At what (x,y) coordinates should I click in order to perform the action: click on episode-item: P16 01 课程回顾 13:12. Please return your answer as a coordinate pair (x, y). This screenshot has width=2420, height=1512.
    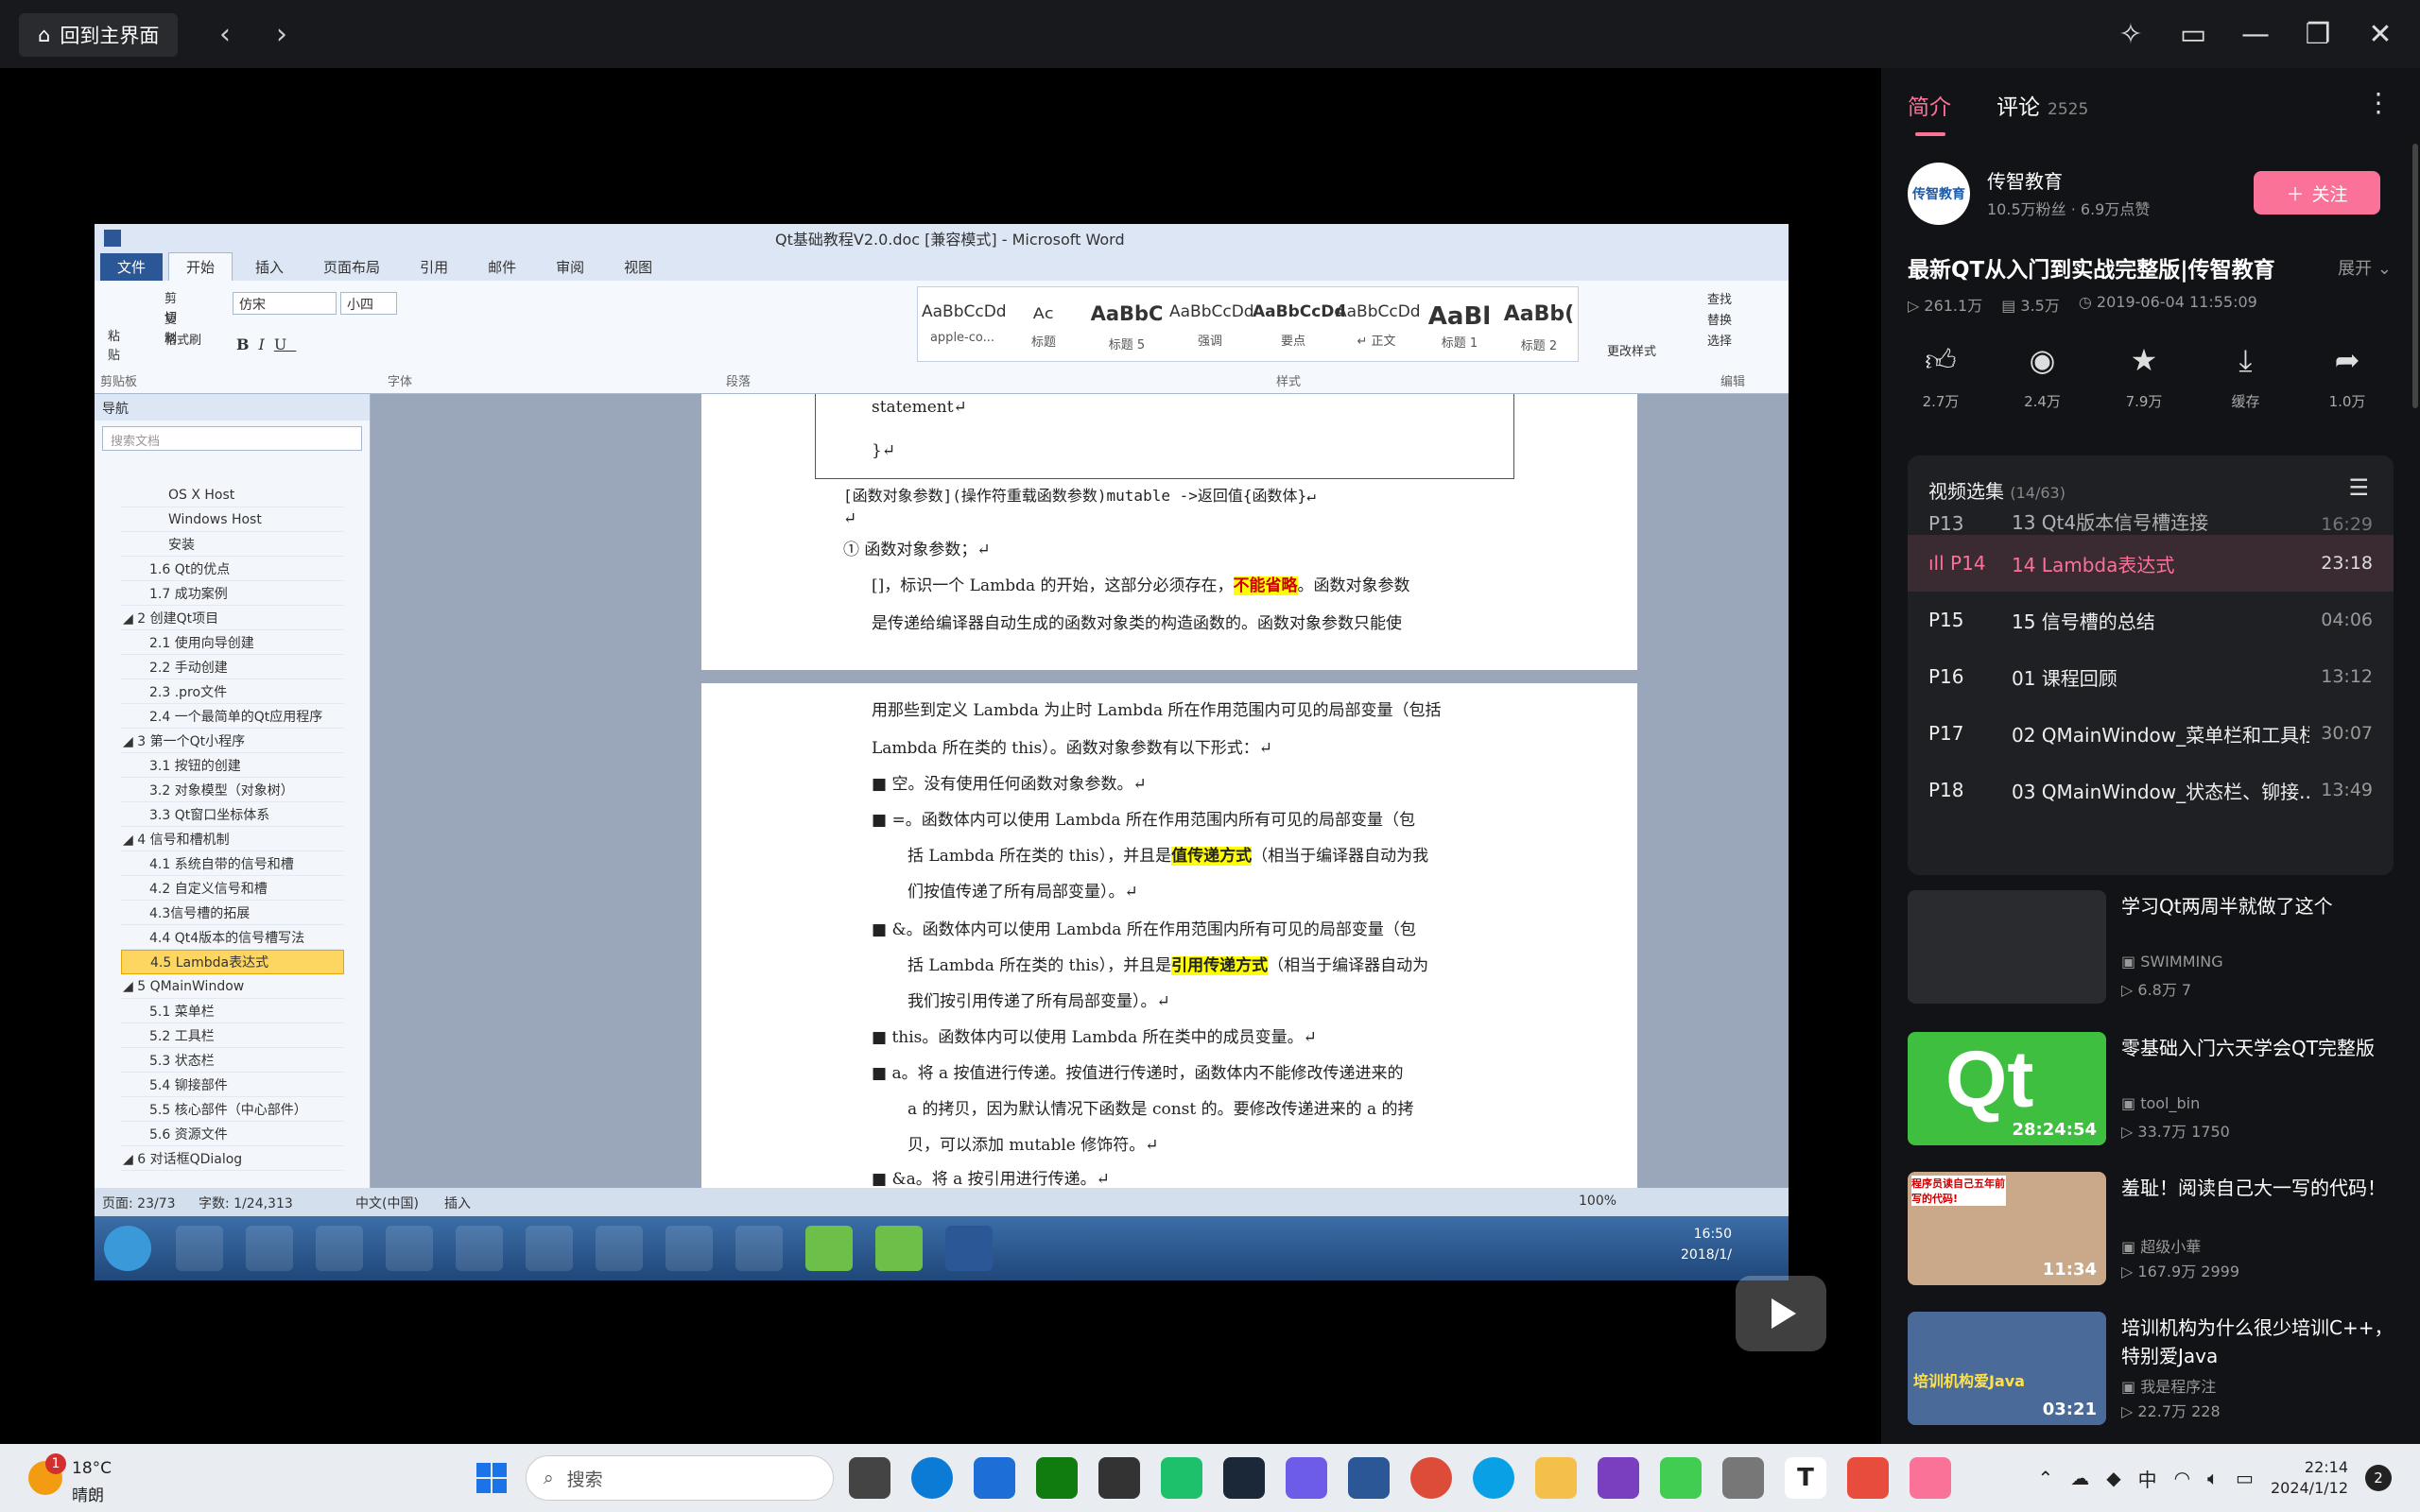
    Looking at the image, I should click on (2151, 676).